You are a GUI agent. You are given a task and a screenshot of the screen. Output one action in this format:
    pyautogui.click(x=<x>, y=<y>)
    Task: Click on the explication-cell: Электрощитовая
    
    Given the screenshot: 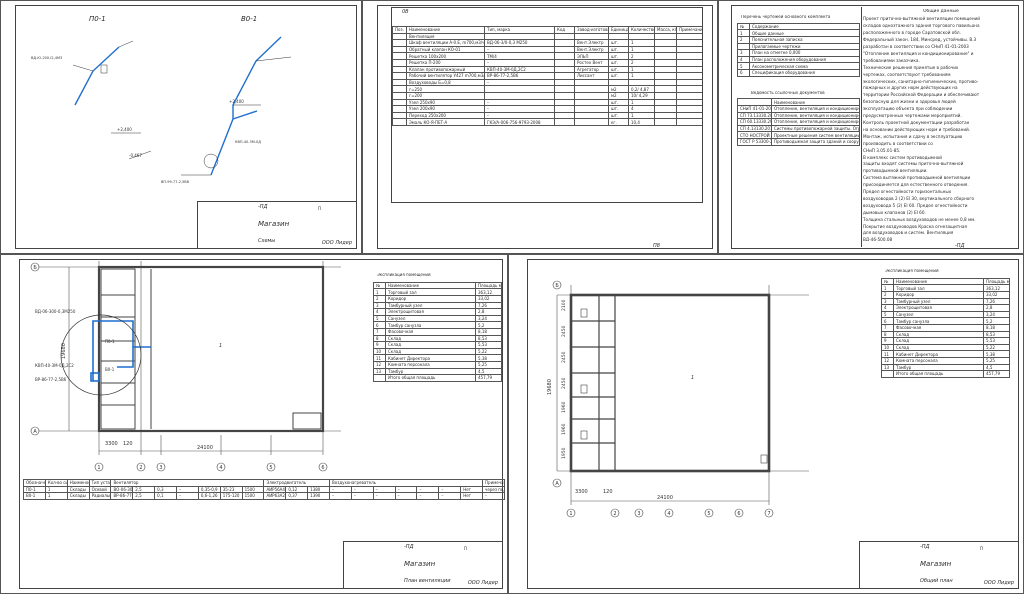 What is the action you would take?
    pyautogui.click(x=430, y=312)
    